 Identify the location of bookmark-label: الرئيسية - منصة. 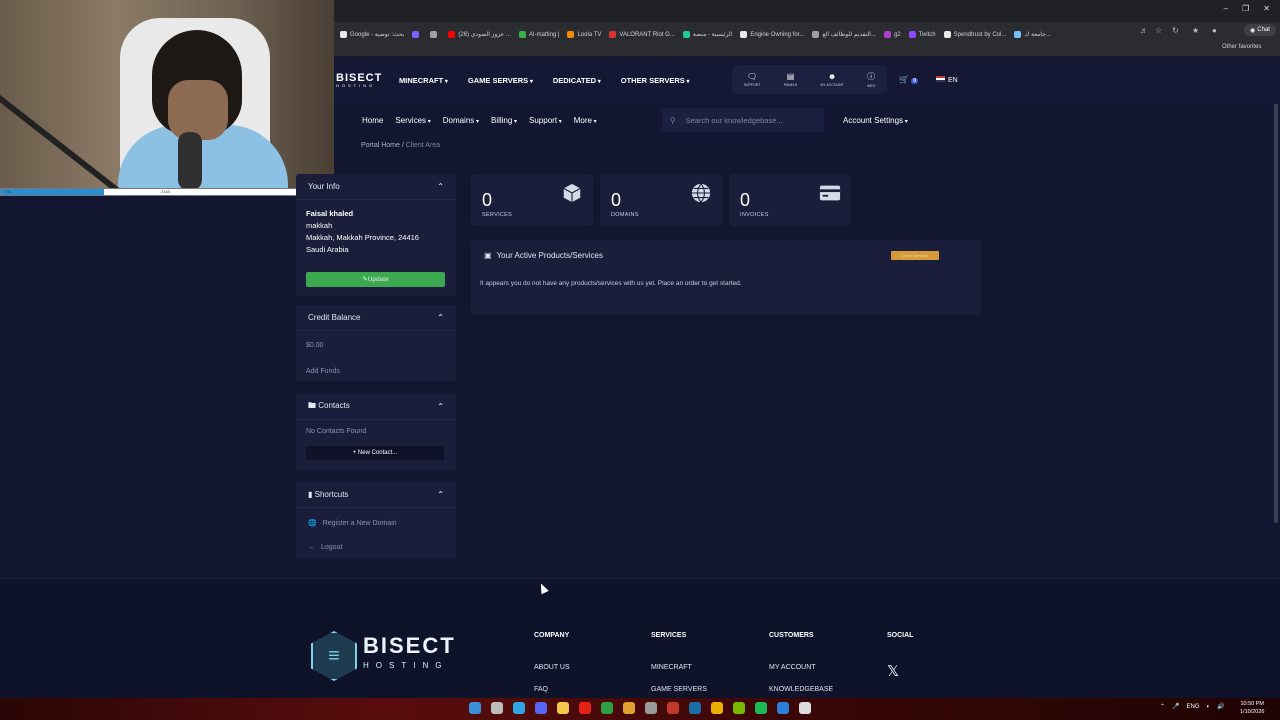
(712, 35).